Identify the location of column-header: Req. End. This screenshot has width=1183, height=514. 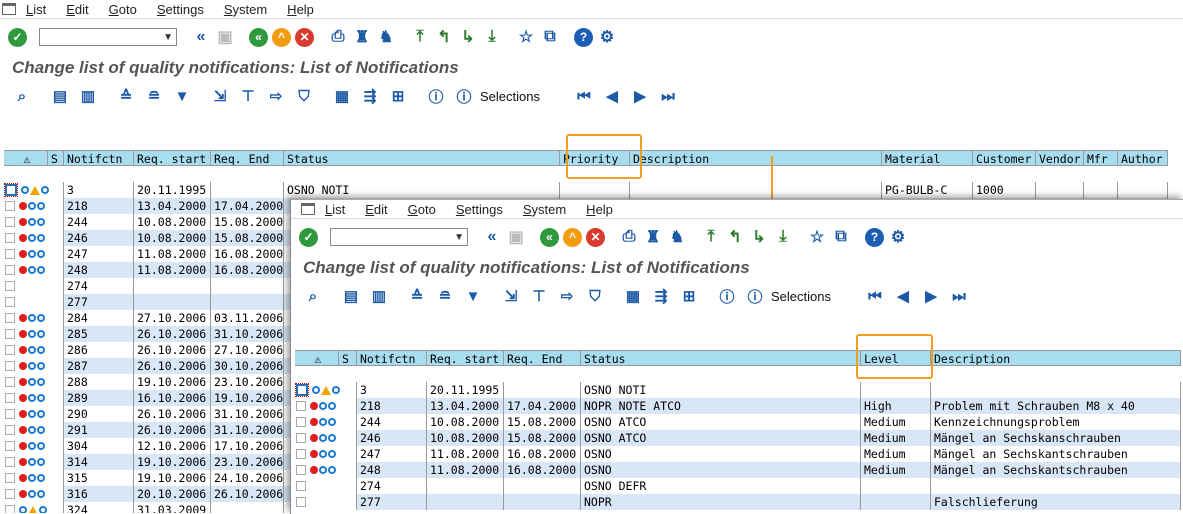
(542, 358).